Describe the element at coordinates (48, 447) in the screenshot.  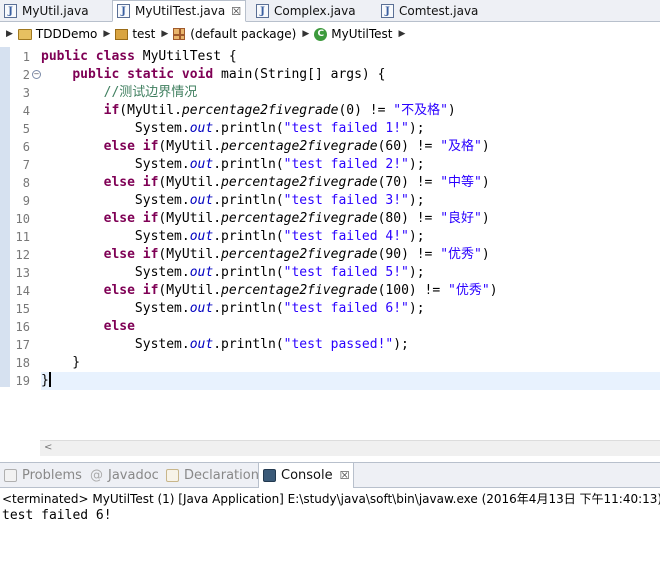
I see `scroll-left-arrow-icon: <` at that location.